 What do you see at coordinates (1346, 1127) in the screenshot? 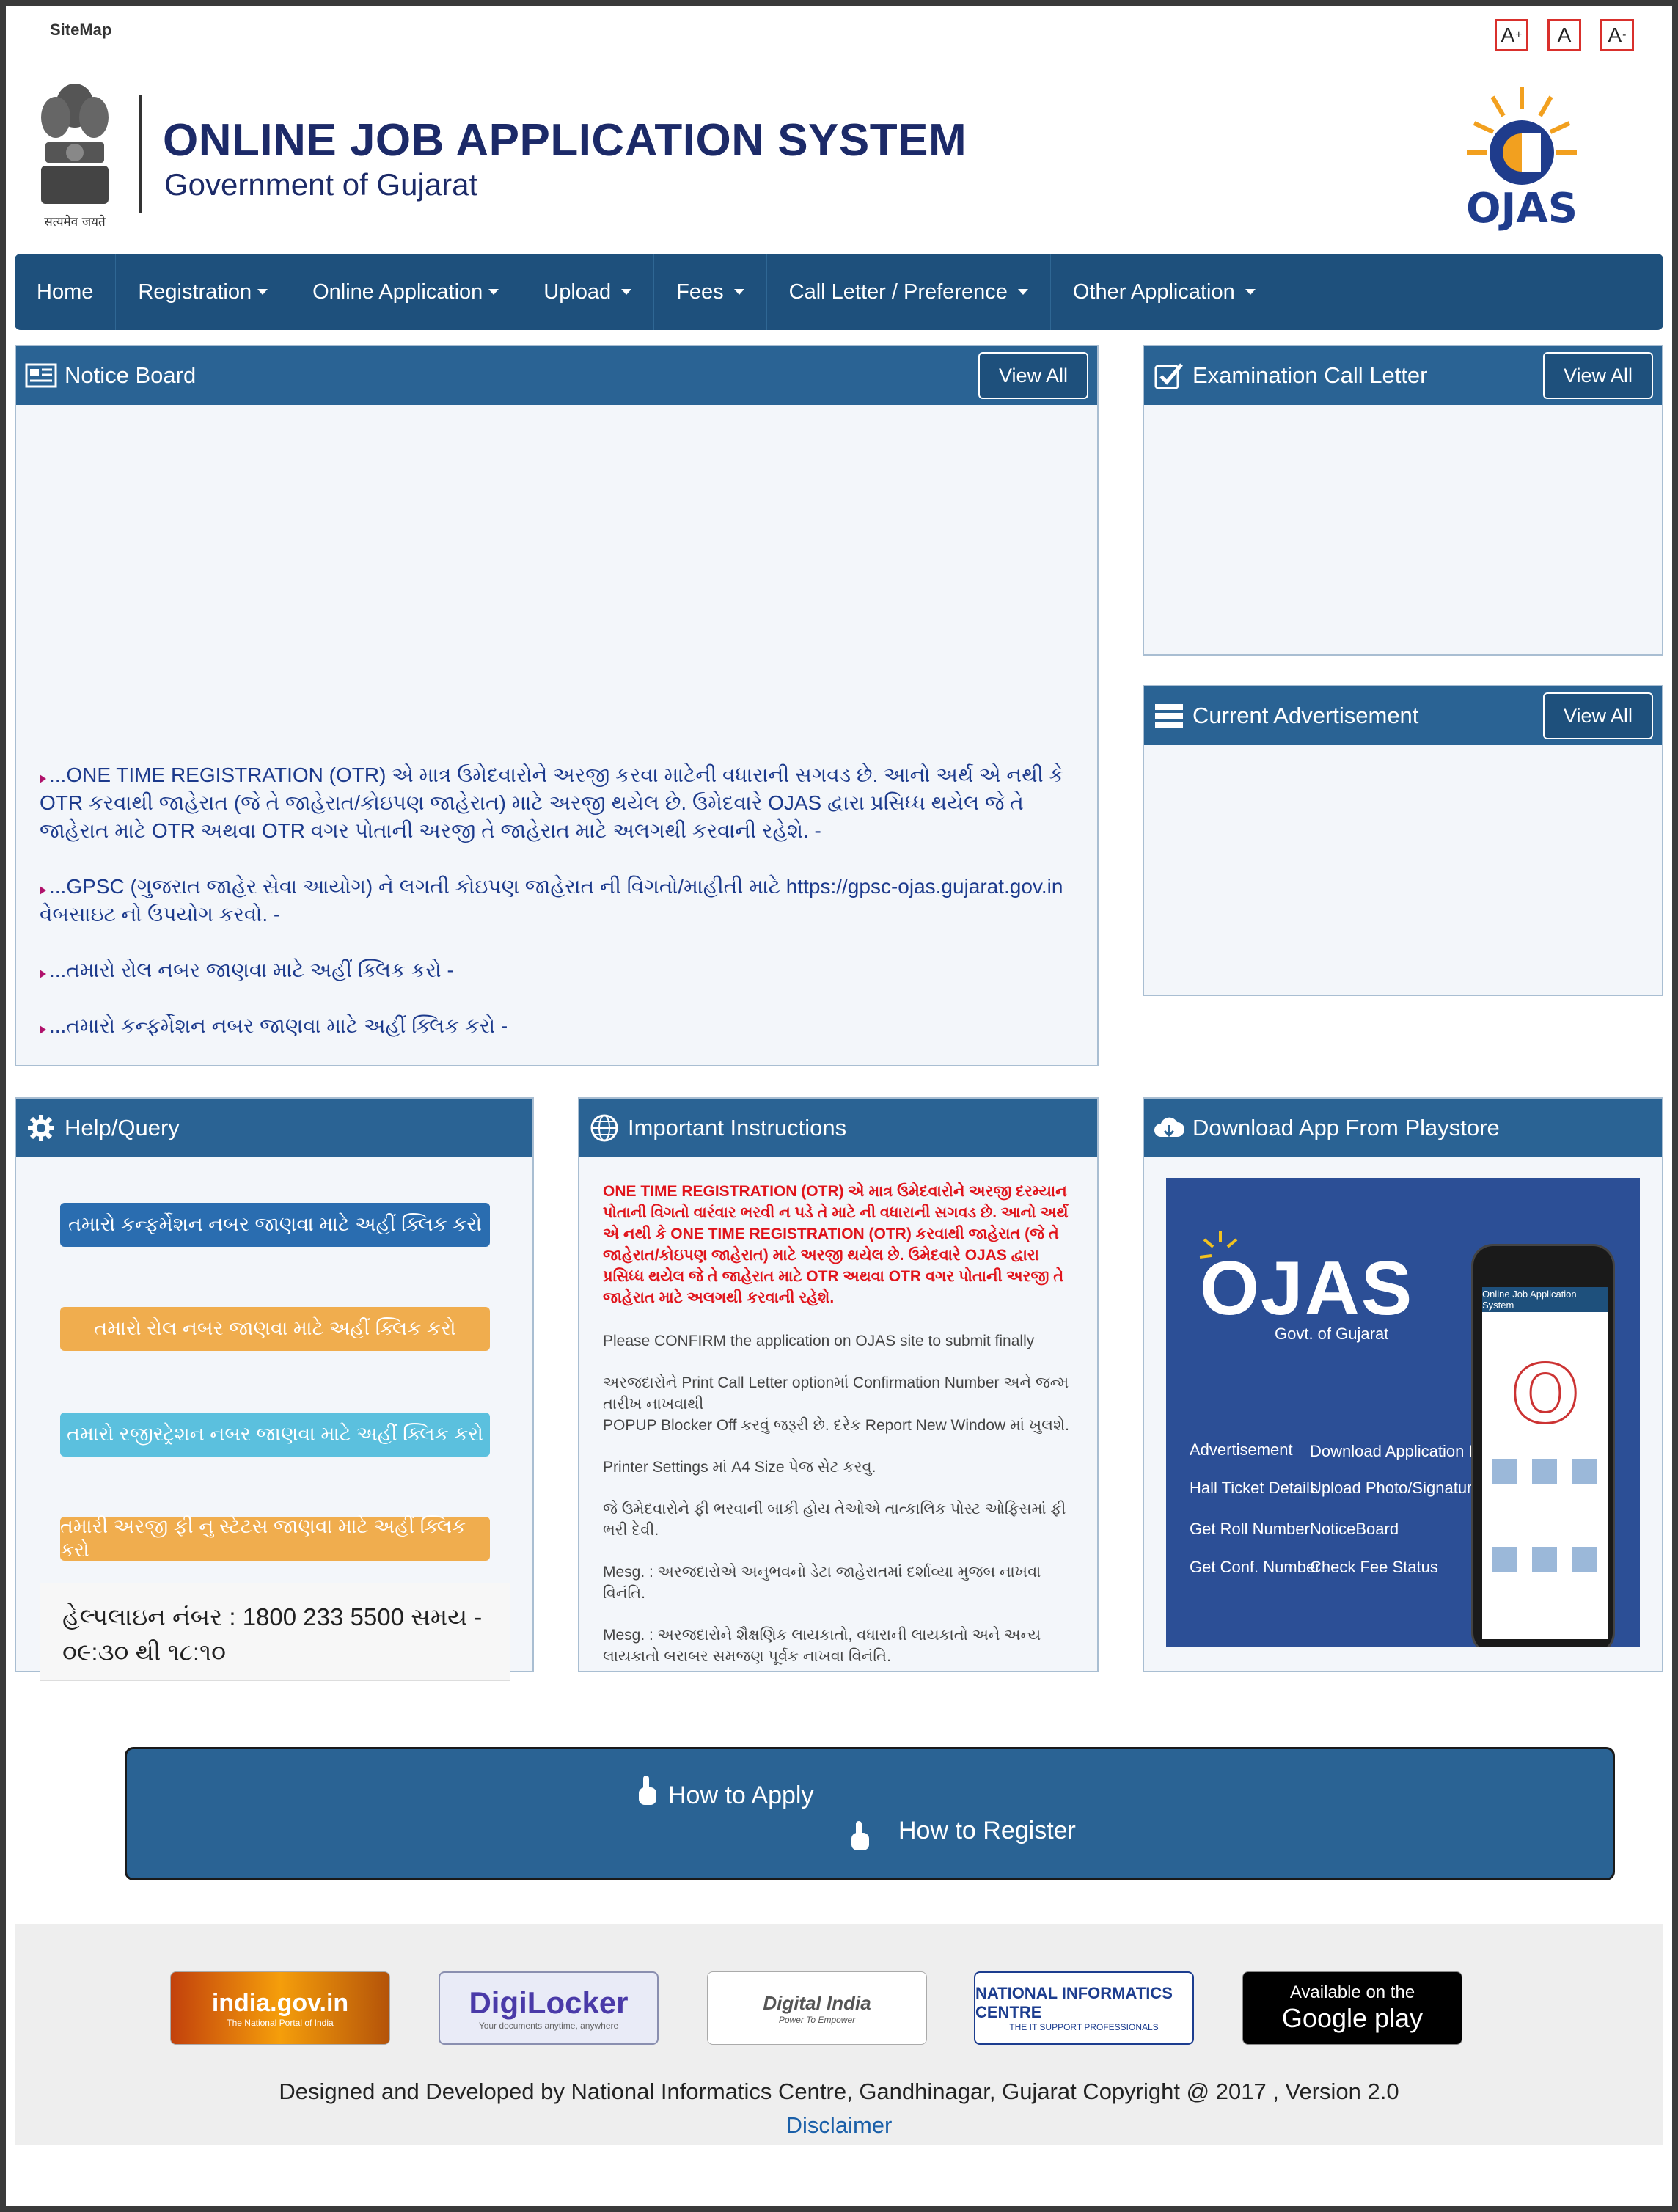
I see `playstore-title: Download App From Playstore` at bounding box center [1346, 1127].